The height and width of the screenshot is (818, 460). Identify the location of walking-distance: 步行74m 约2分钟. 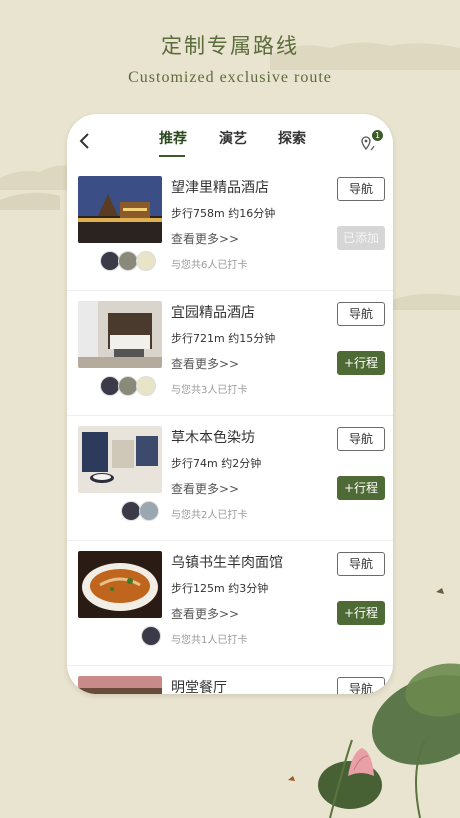
(216, 463).